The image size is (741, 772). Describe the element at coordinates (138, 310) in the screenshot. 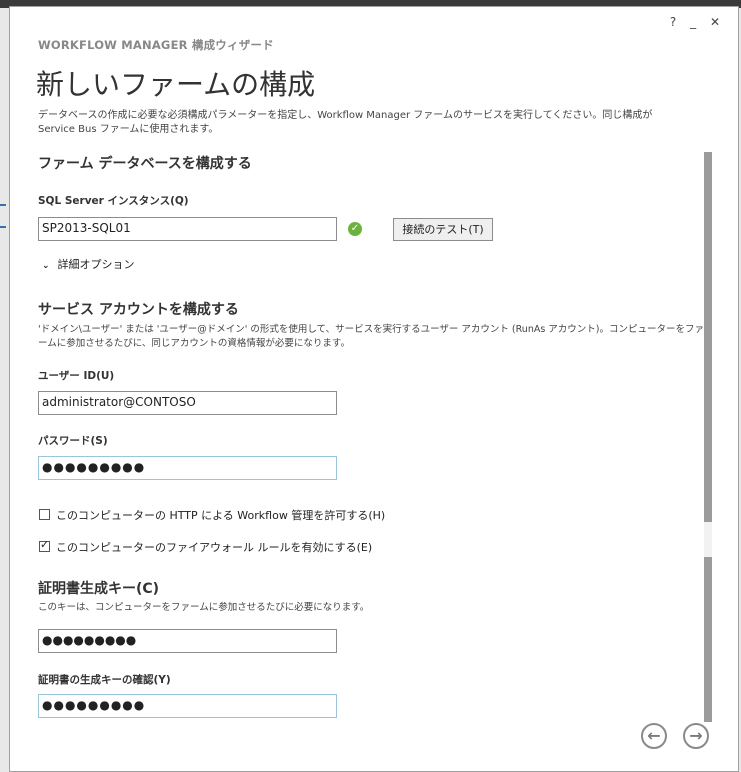

I see `account-section-heading: サービス アカウントを構成する` at that location.